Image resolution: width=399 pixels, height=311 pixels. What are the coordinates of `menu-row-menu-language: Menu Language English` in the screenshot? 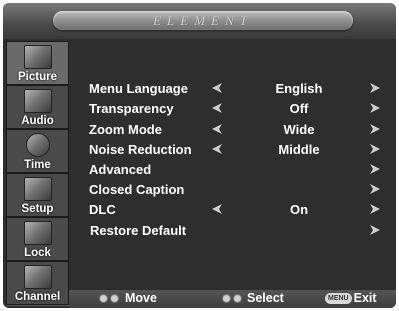 It's located at (232, 89).